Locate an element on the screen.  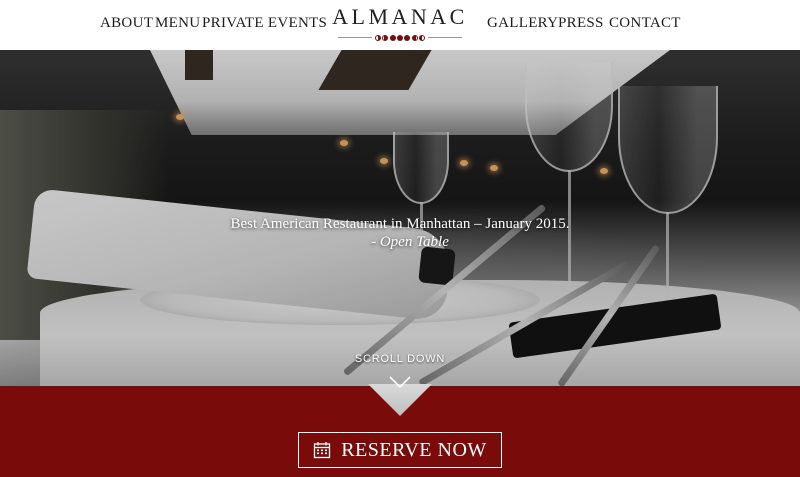
calendar-icon is located at coordinates (322, 450).